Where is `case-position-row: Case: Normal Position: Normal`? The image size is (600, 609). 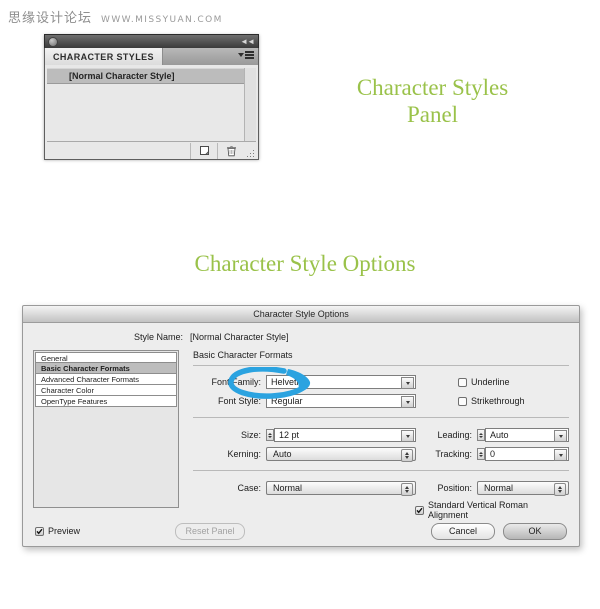
case-position-row: Case: Normal Position: Normal is located at coordinates (381, 488).